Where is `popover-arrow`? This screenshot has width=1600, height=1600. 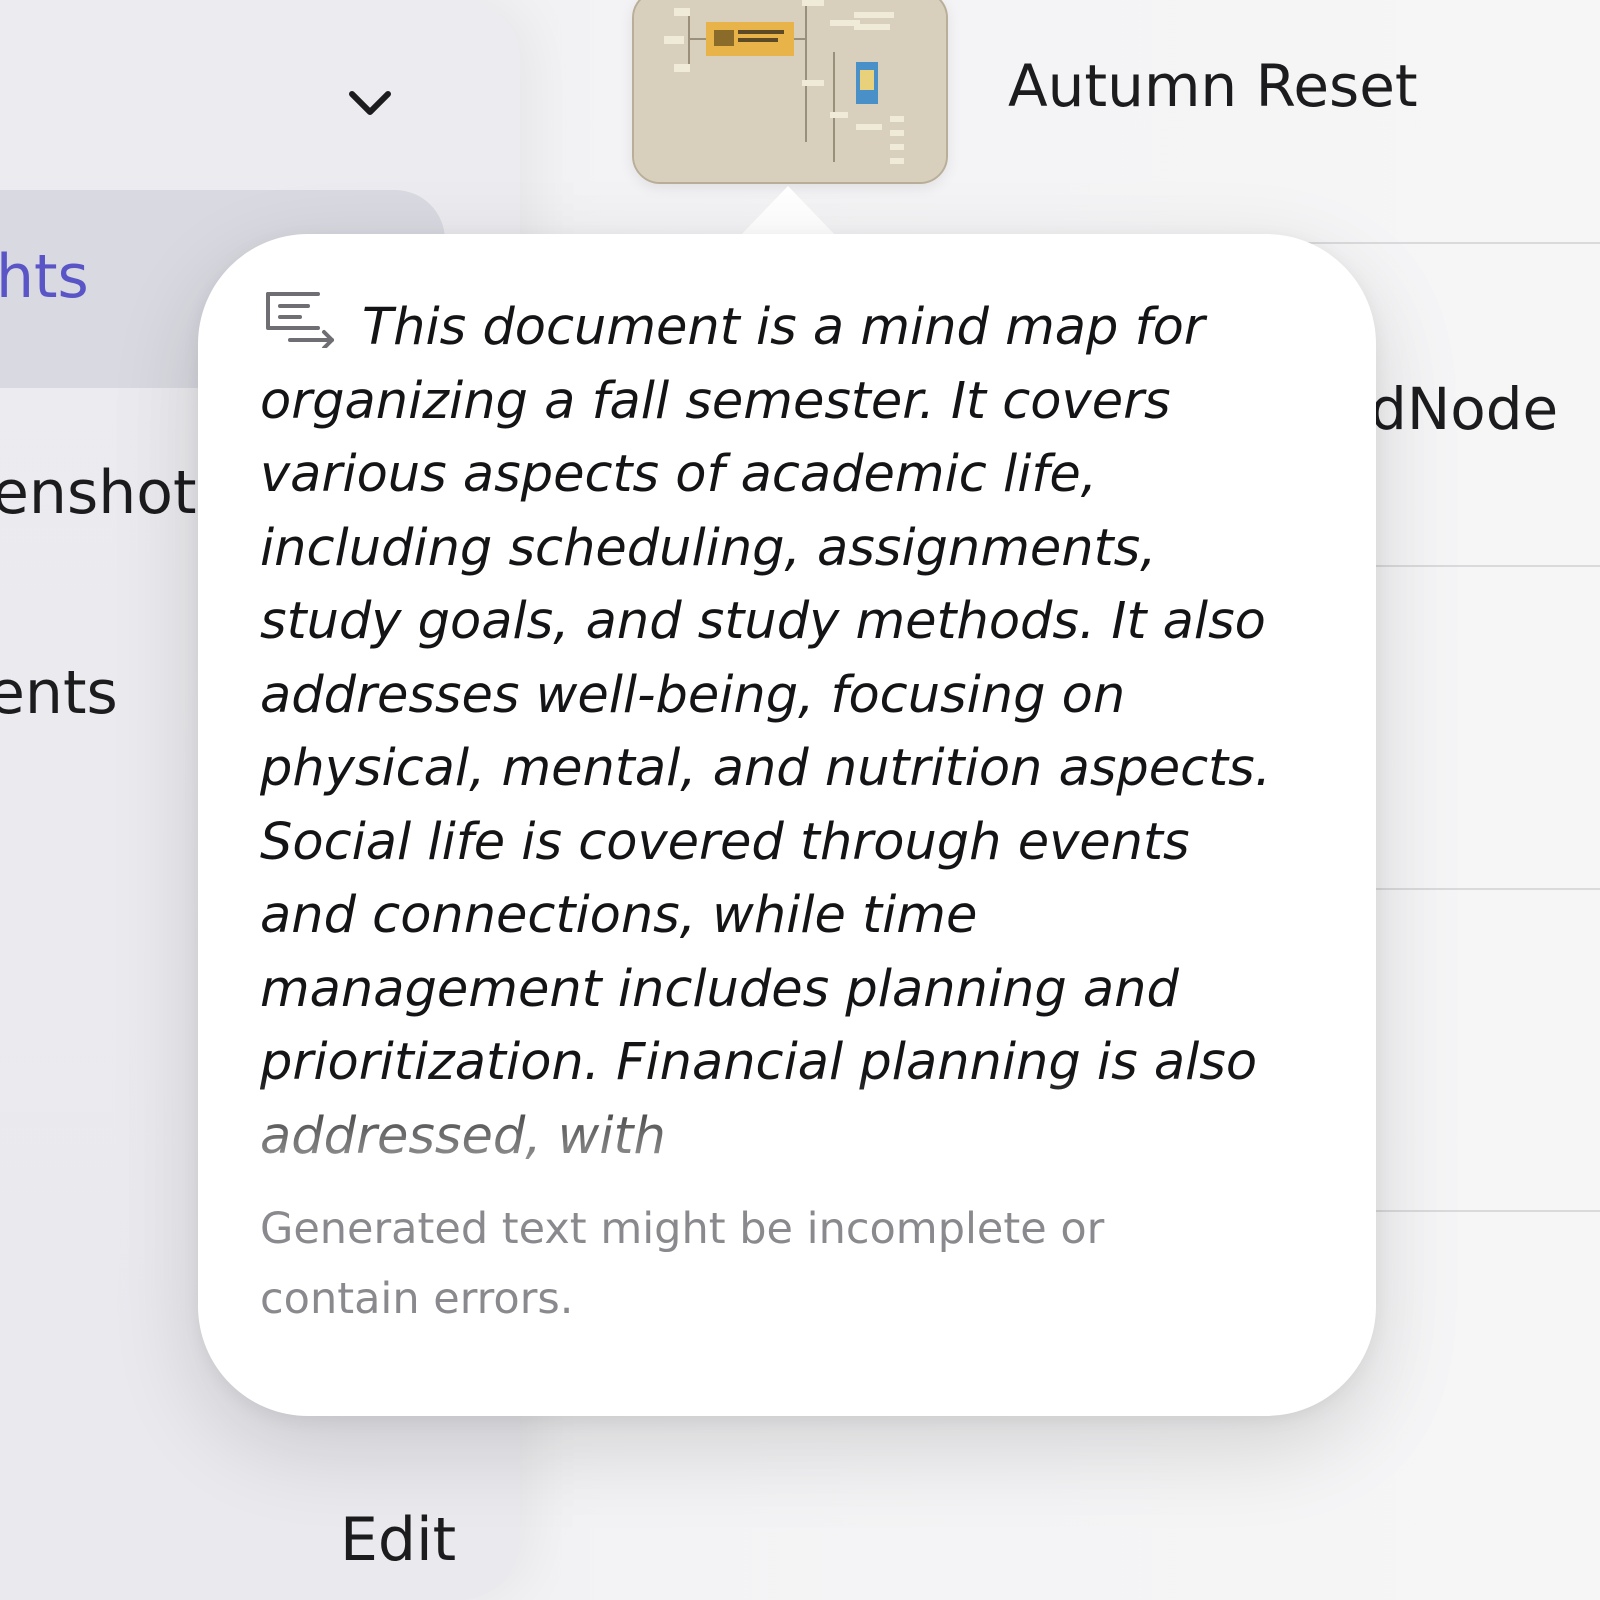
popover-arrow is located at coordinates (788, 212).